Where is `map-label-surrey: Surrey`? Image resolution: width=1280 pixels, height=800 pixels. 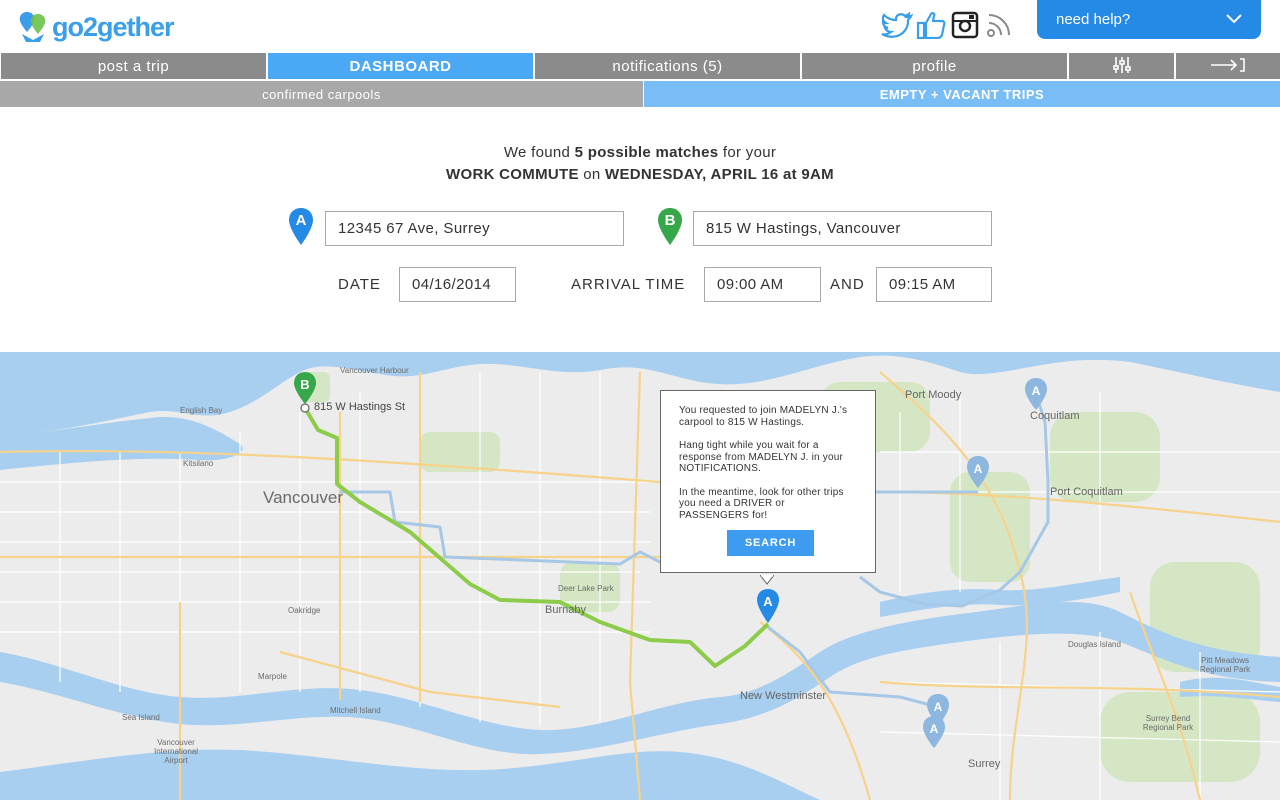
map-label-surrey: Surrey is located at coordinates (984, 764).